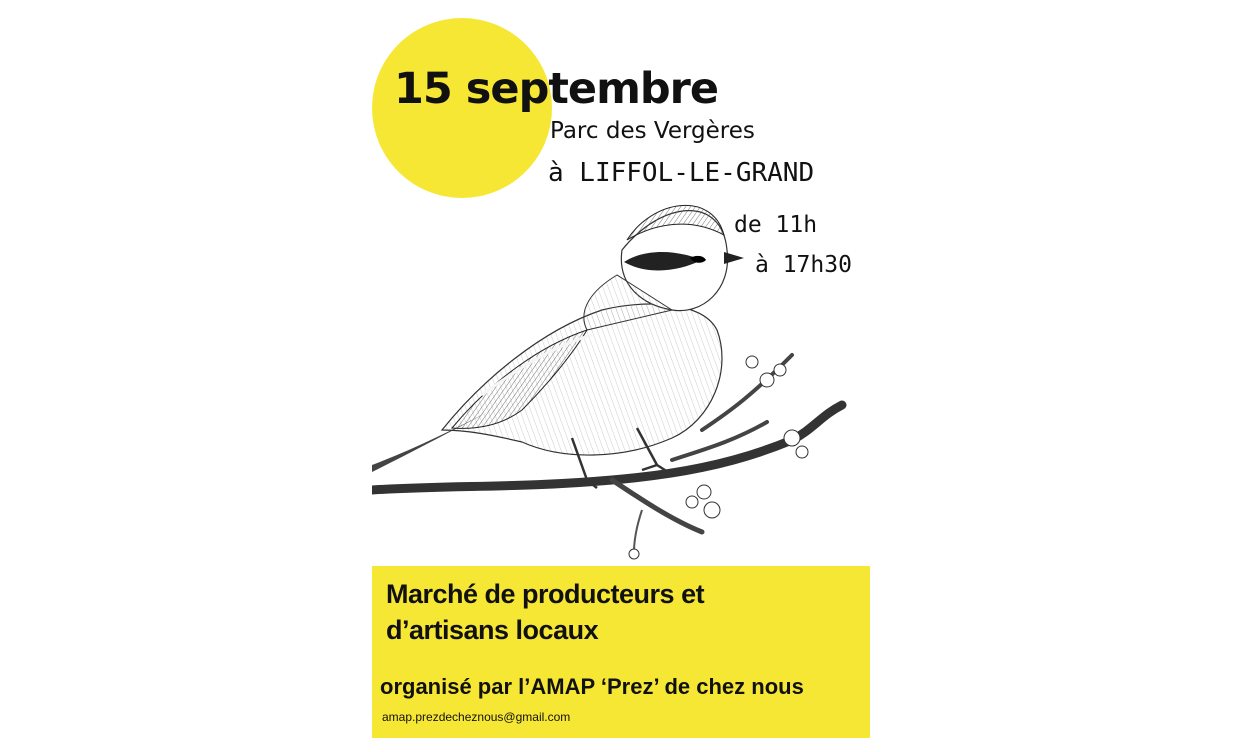  What do you see at coordinates (556, 89) in the screenshot?
I see `event-date: 15 septembre` at bounding box center [556, 89].